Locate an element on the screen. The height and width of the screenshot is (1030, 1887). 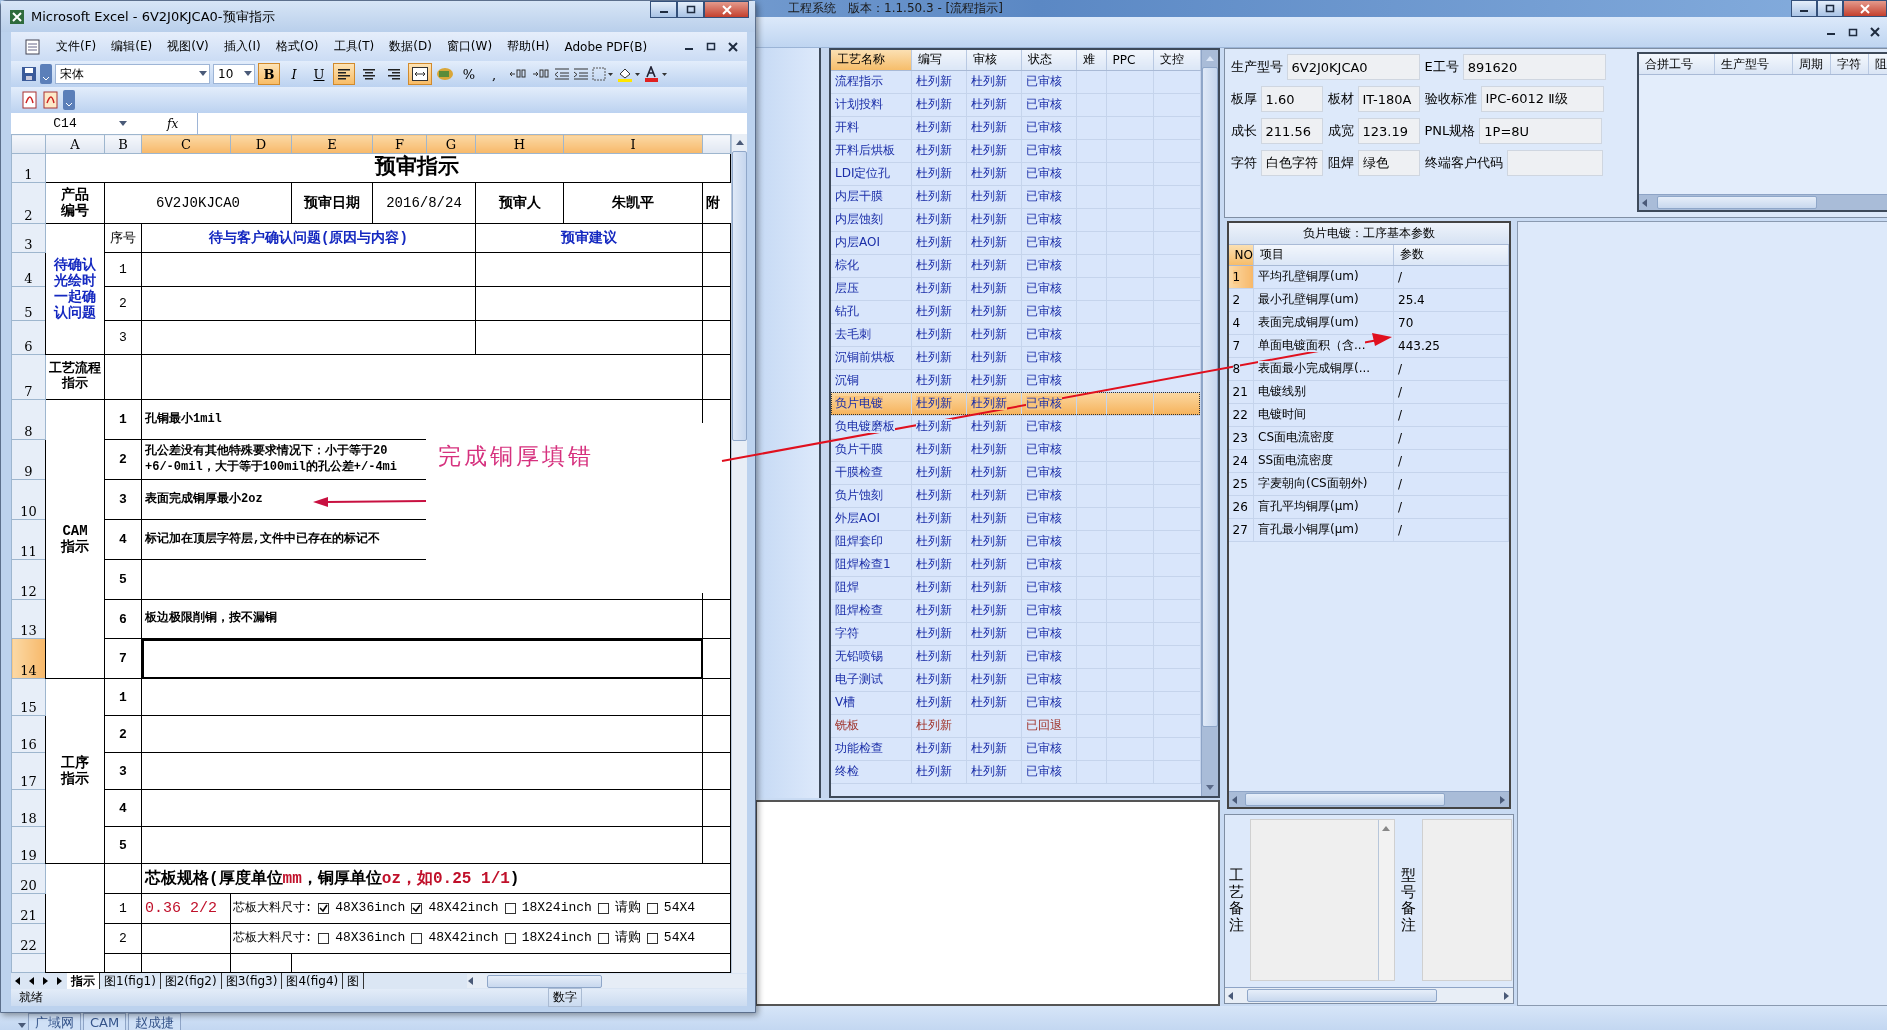
underline-button: U is located at coordinates (319, 74).